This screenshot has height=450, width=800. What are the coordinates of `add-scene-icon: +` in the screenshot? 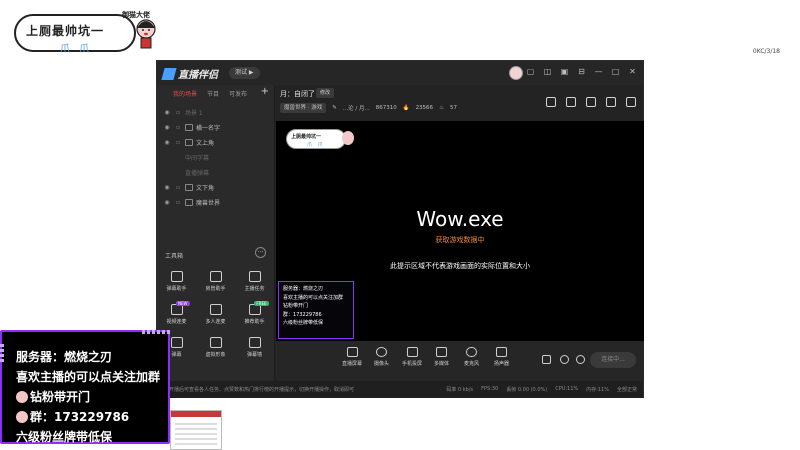 It's located at (265, 91).